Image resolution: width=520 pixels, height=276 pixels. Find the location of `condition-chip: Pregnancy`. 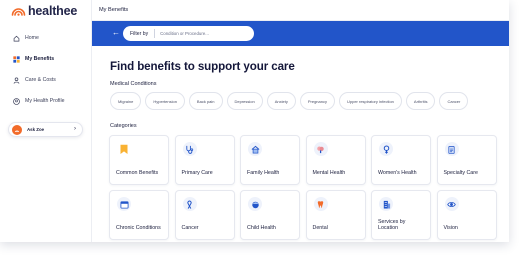

condition-chip: Pregnancy is located at coordinates (317, 101).